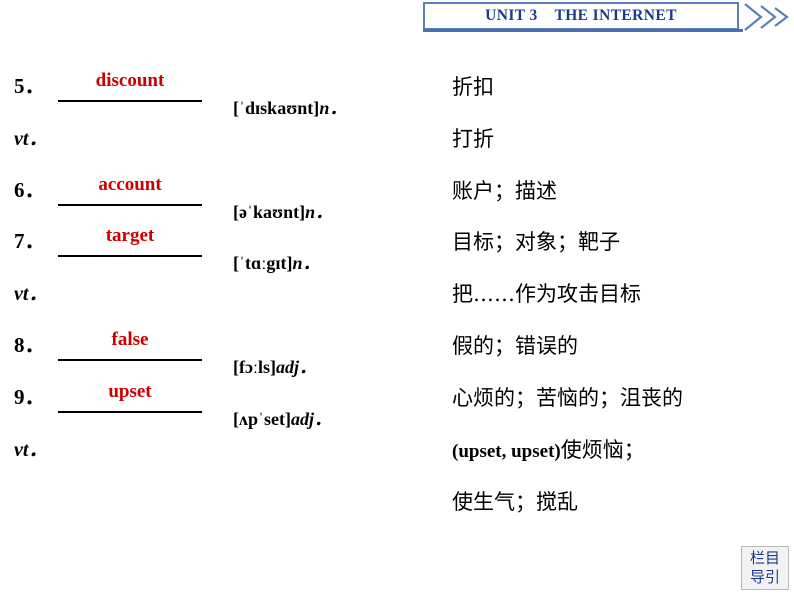 The height and width of the screenshot is (596, 794). What do you see at coordinates (397, 144) in the screenshot?
I see `vocab-row: vt． 打折` at bounding box center [397, 144].